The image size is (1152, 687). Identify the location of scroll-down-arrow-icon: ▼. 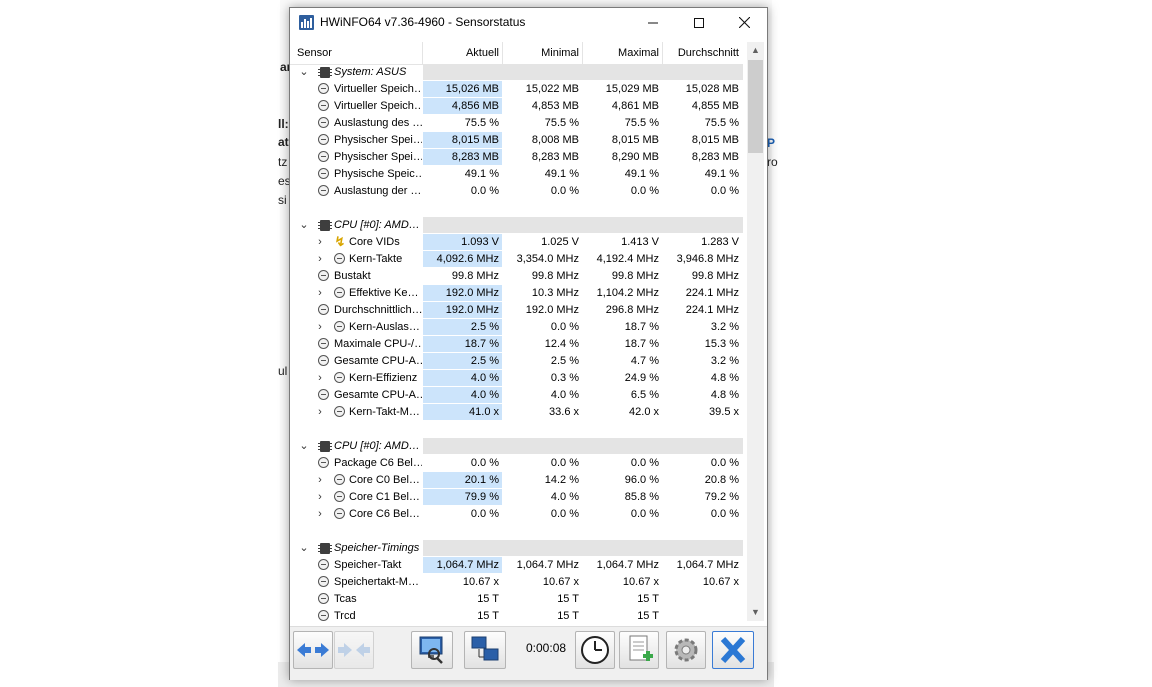
(755, 612).